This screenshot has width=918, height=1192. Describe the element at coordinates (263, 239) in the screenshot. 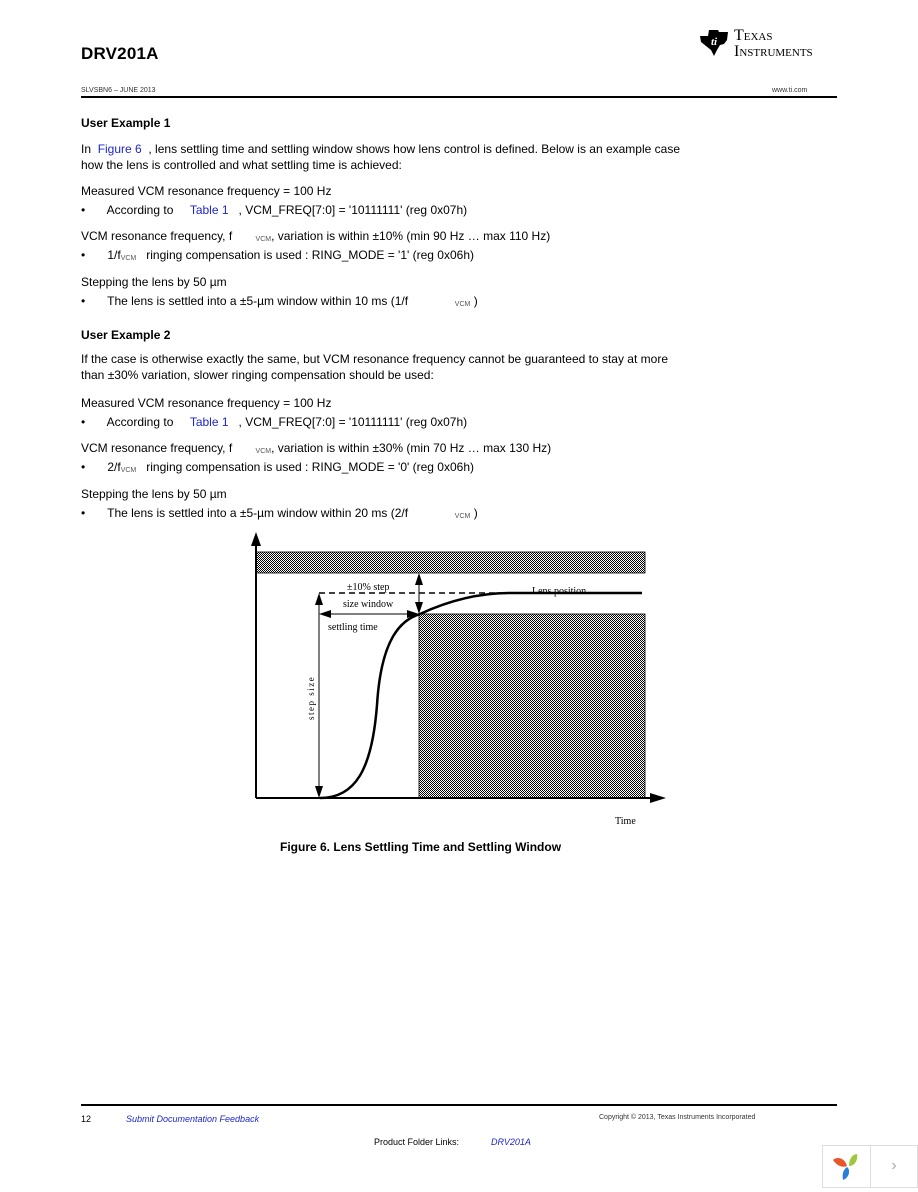

I see `ex1-variation-sub: VCM` at that location.